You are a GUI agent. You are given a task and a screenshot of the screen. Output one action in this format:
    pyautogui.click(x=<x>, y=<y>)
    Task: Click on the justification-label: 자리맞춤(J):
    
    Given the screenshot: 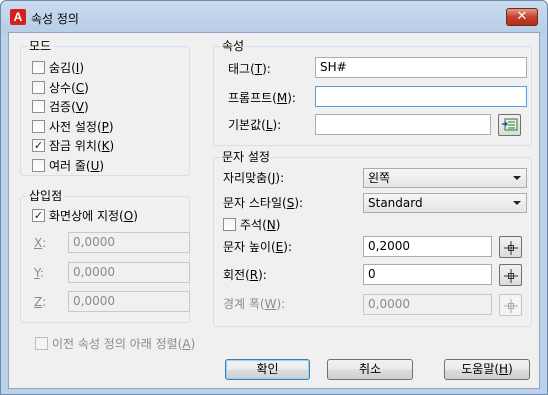 What is the action you would take?
    pyautogui.click(x=254, y=178)
    